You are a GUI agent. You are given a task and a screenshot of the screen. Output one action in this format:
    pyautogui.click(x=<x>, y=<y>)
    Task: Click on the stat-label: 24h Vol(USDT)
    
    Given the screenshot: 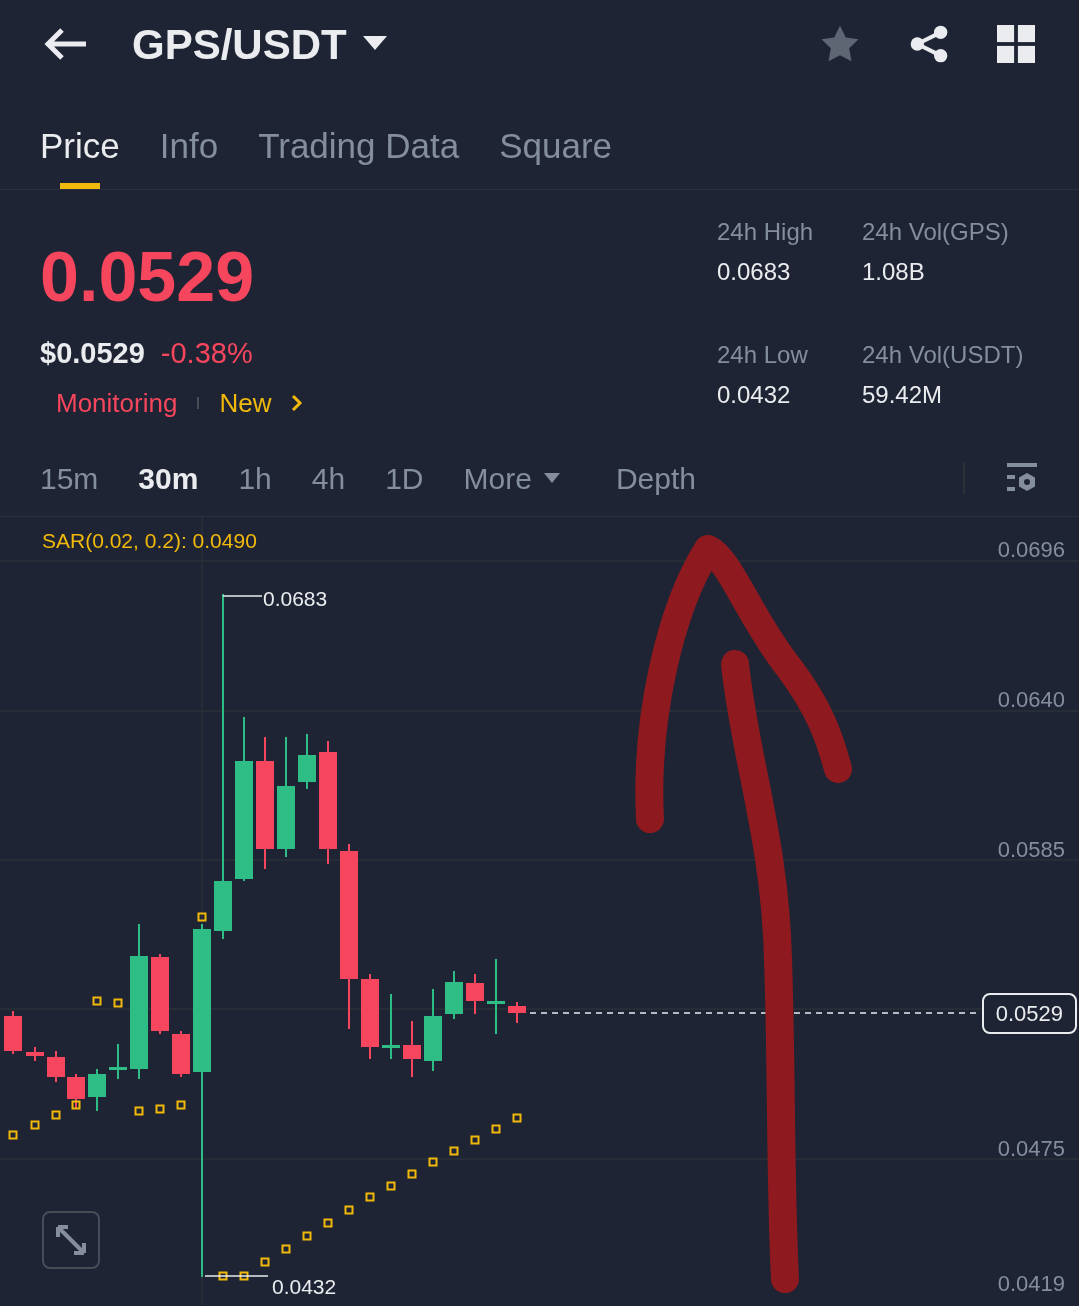 What is the action you would take?
    pyautogui.click(x=943, y=355)
    